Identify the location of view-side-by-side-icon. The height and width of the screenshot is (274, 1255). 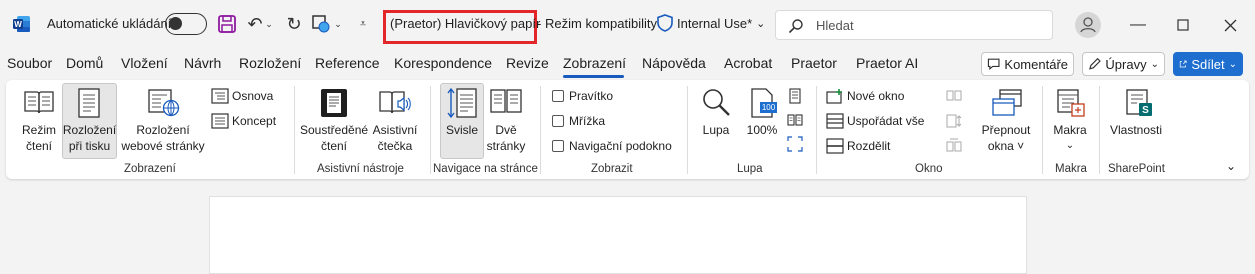
(954, 95).